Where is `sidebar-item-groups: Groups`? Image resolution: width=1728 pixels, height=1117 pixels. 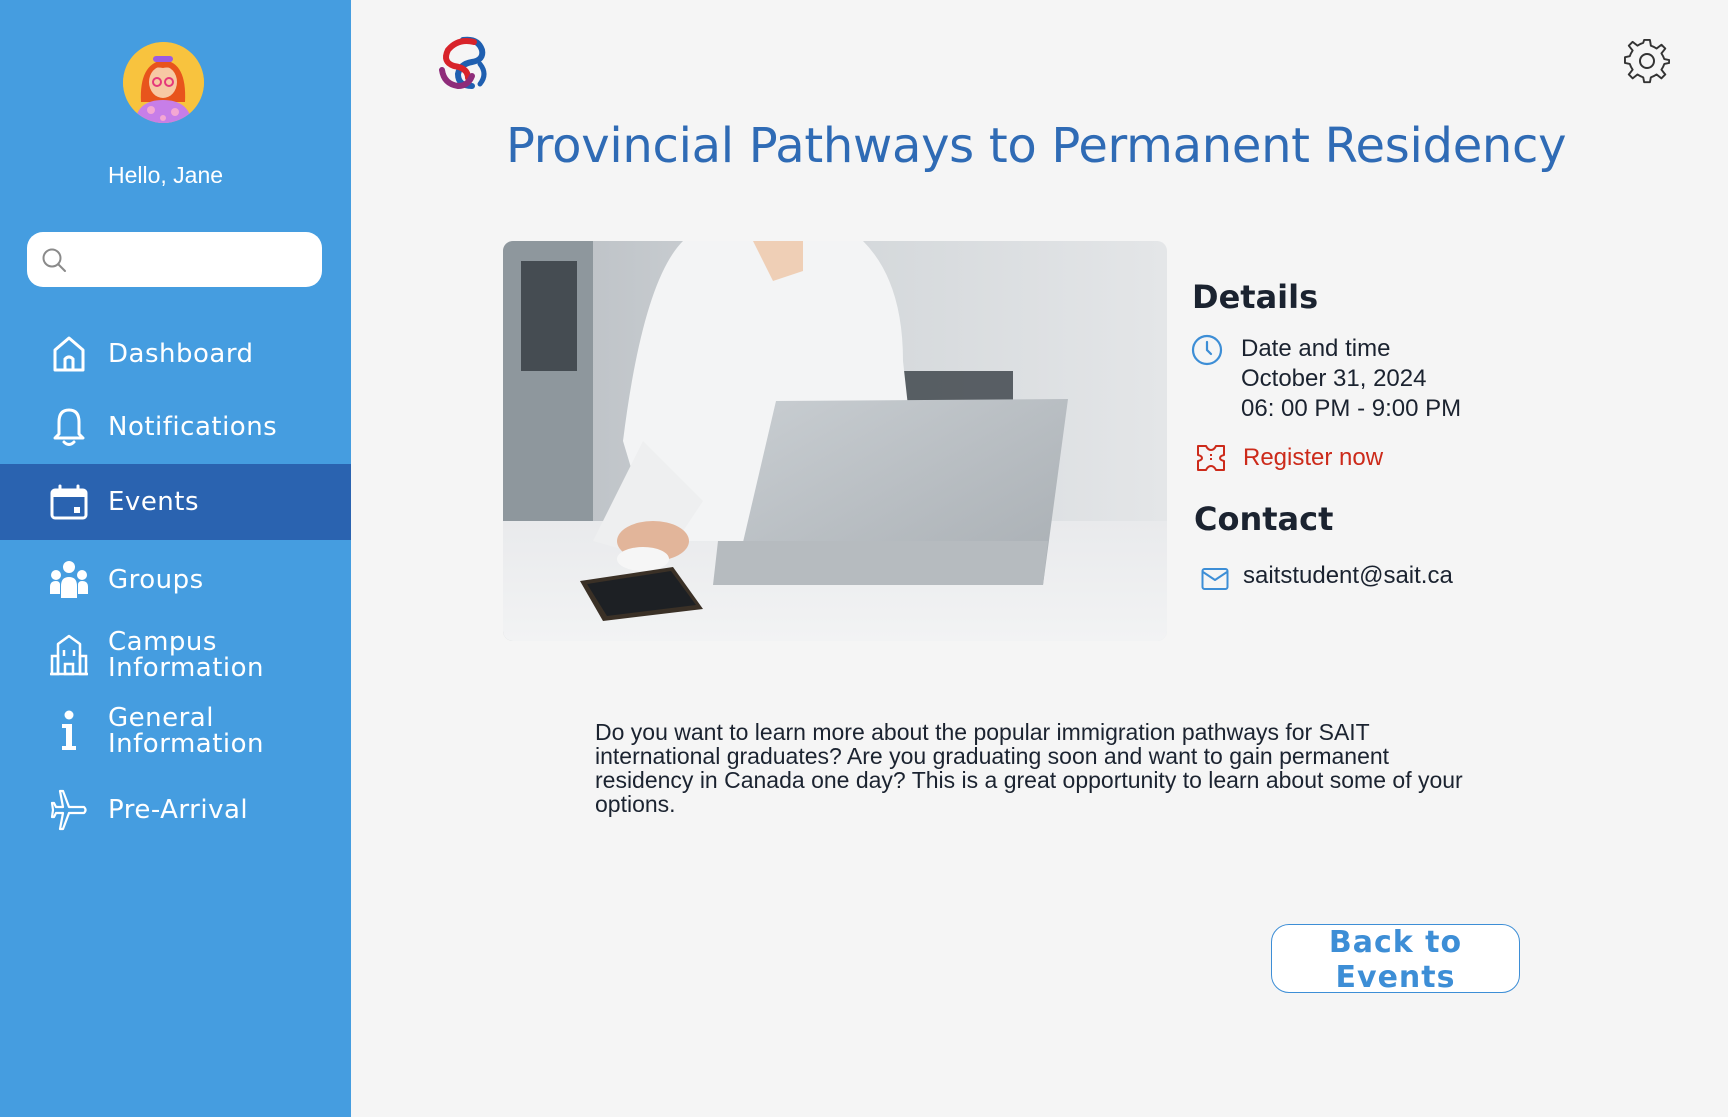
sidebar-item-groups: Groups is located at coordinates (175, 580).